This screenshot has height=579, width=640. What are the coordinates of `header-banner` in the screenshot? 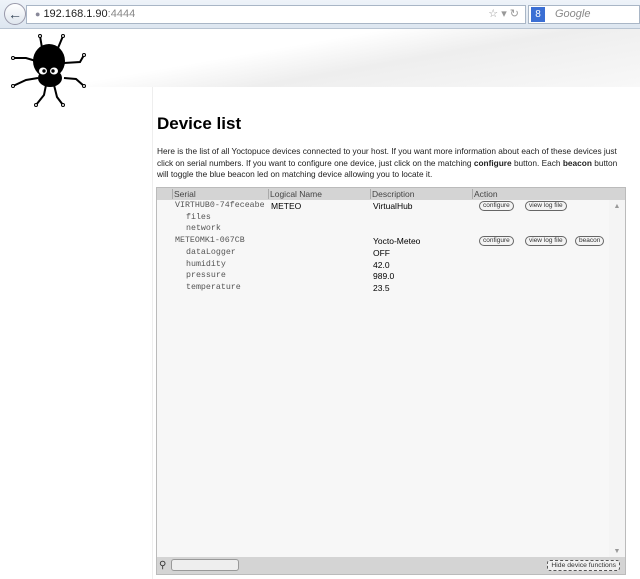 It's located at (320, 58).